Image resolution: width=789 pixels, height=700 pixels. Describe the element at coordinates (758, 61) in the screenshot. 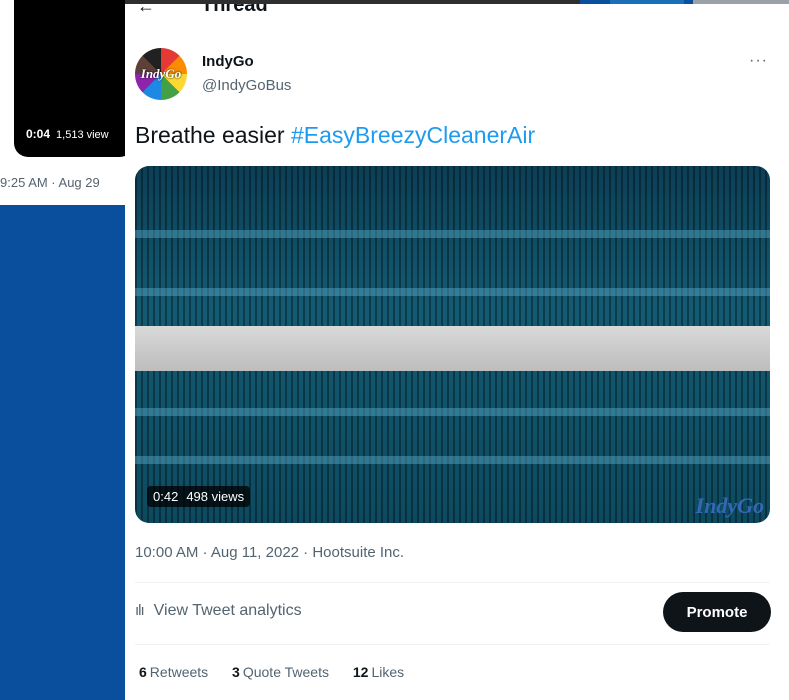

I see `more-horizontal-icon: ···` at that location.